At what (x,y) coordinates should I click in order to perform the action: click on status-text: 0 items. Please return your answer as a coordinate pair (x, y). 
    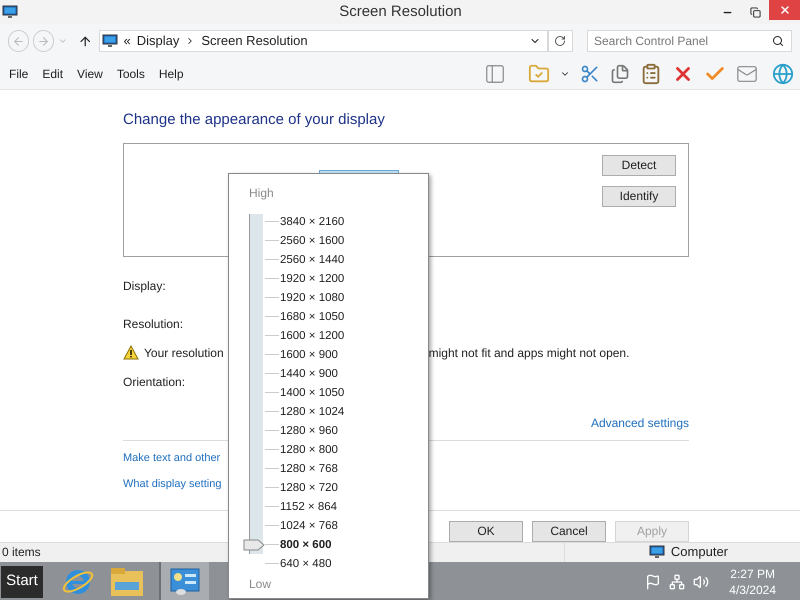
    Looking at the image, I should click on (21, 552).